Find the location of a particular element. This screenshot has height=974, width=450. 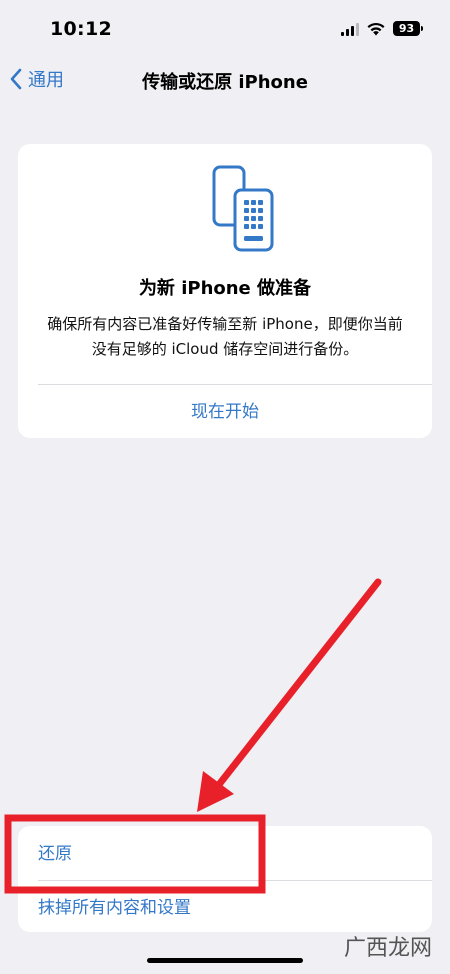

card-title: 为新 iPhone 做准备 is located at coordinates (225, 288).